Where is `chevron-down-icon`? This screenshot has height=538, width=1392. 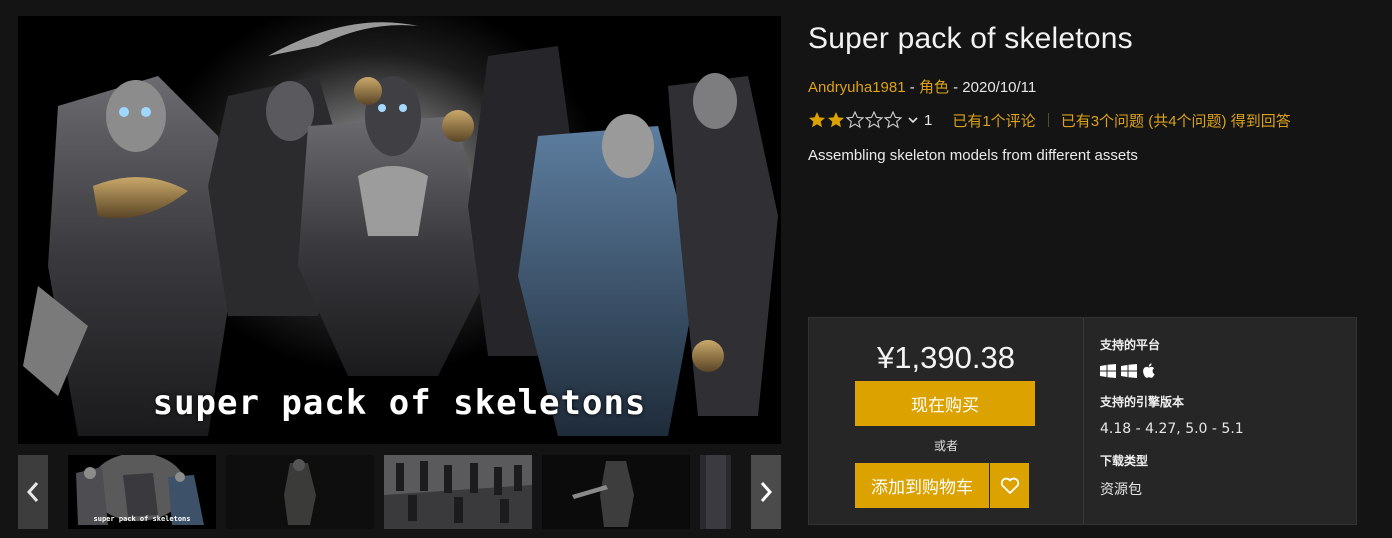 chevron-down-icon is located at coordinates (913, 120).